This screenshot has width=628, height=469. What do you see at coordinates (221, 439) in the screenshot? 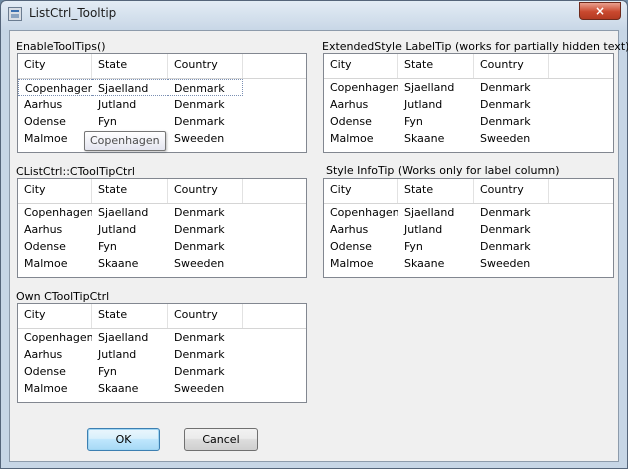
I see `cancel-button: Cancel` at bounding box center [221, 439].